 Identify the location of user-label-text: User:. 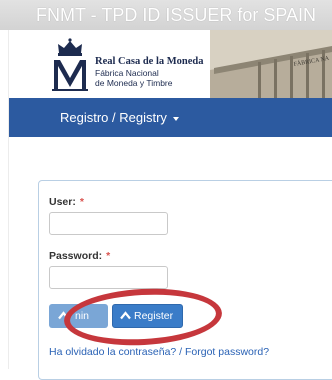
(62, 202).